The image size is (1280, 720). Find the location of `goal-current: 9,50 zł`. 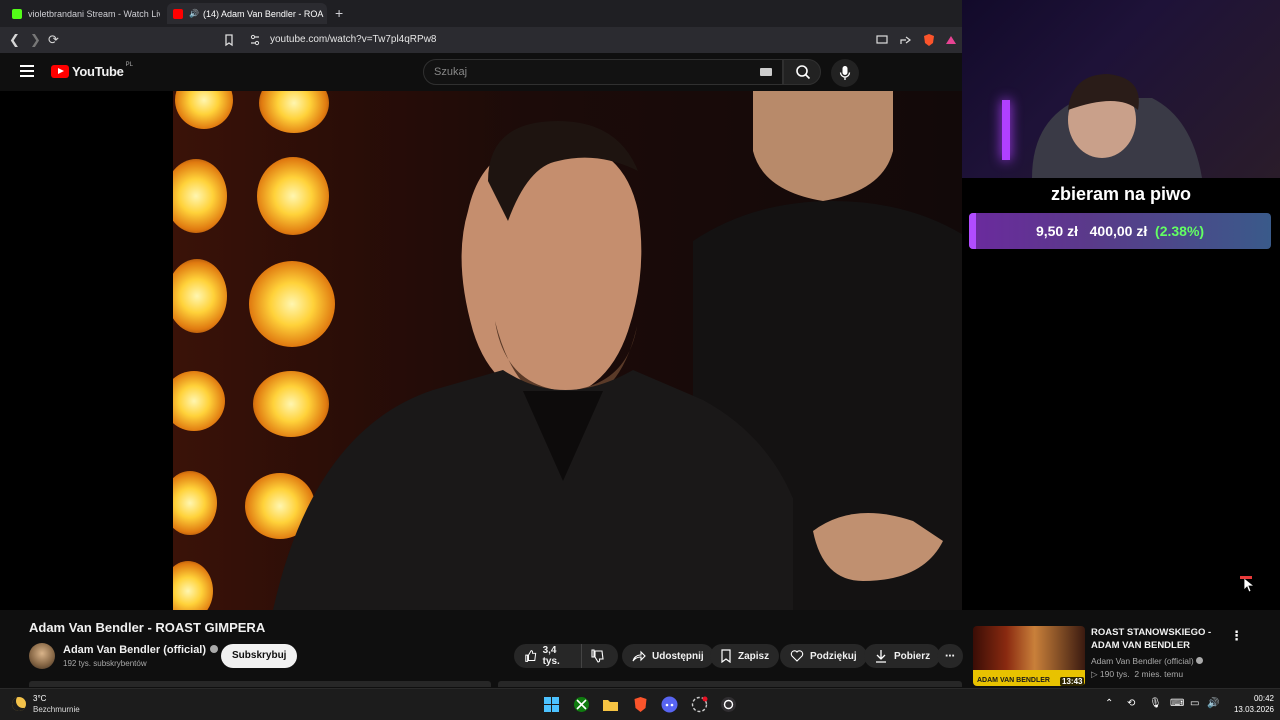

goal-current: 9,50 zł is located at coordinates (1056, 231).